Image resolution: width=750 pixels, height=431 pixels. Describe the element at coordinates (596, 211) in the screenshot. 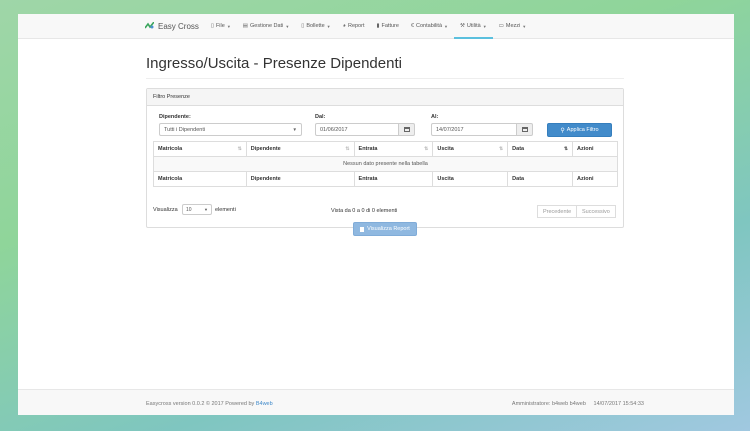

I see `next-page-button: Successivo` at that location.